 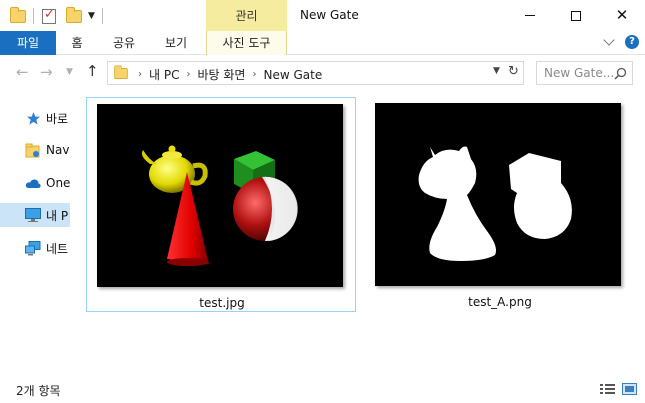 I want to click on properties-check-icon, so click(x=49, y=15).